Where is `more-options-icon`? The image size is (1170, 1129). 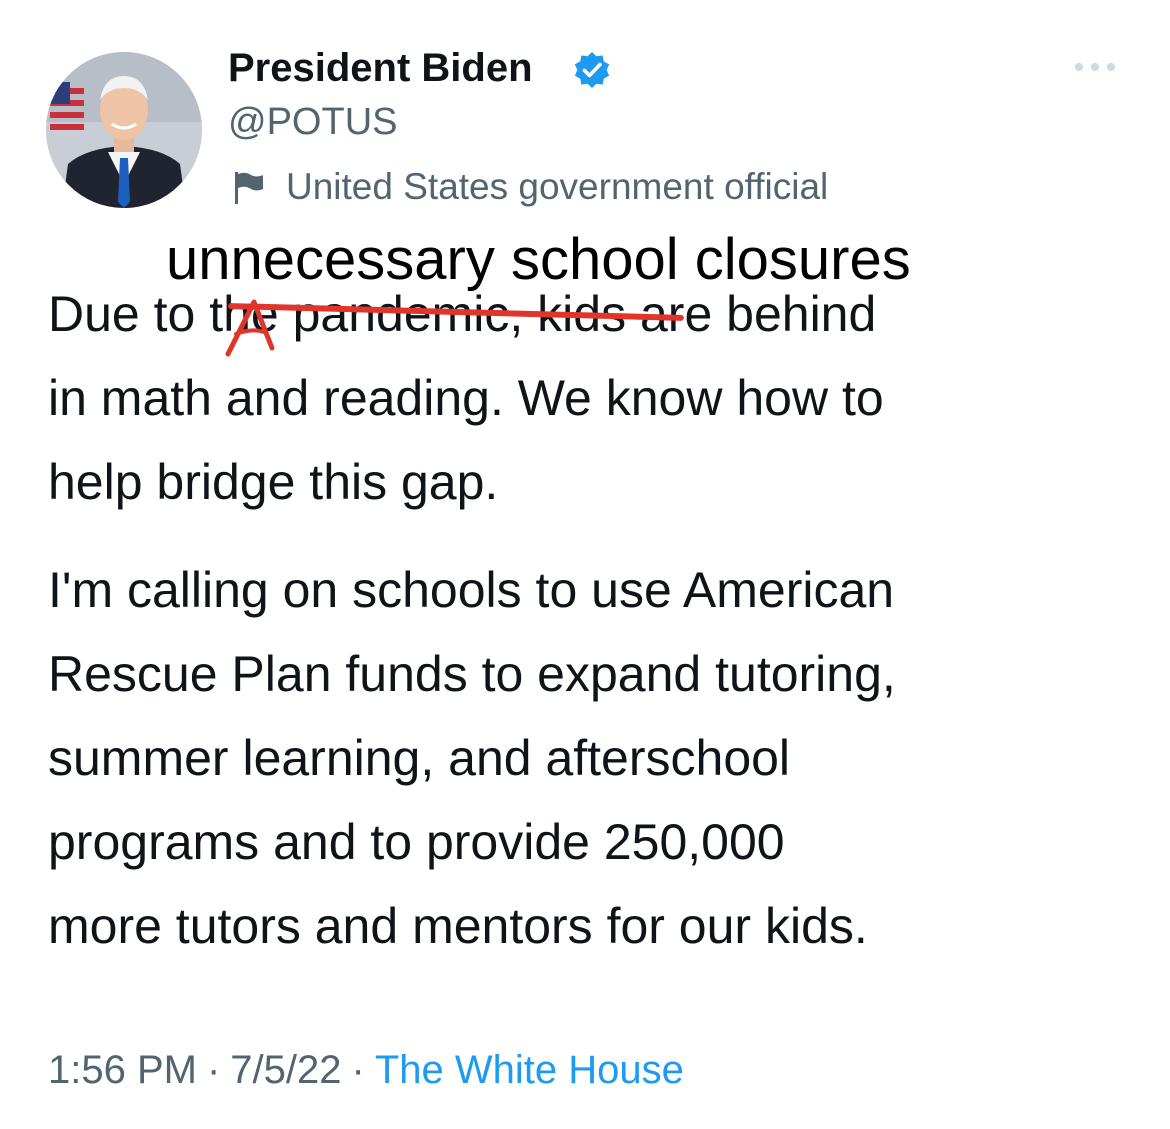
more-options-icon is located at coordinates (1095, 67).